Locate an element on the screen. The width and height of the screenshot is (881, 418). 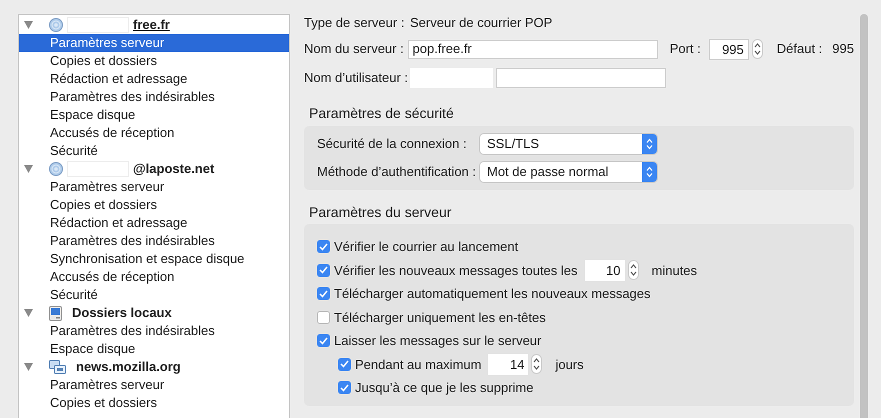
chat-bubbles-icon is located at coordinates (57, 367).